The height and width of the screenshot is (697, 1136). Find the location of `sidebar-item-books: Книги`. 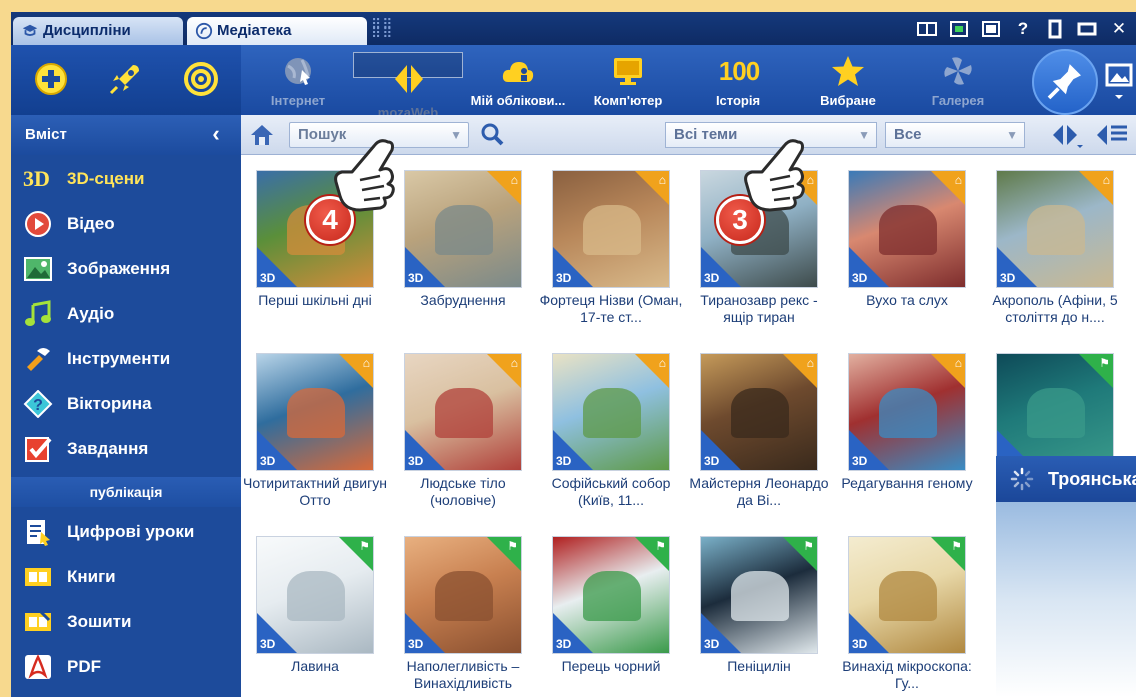

sidebar-item-books: Книги is located at coordinates (126, 577).